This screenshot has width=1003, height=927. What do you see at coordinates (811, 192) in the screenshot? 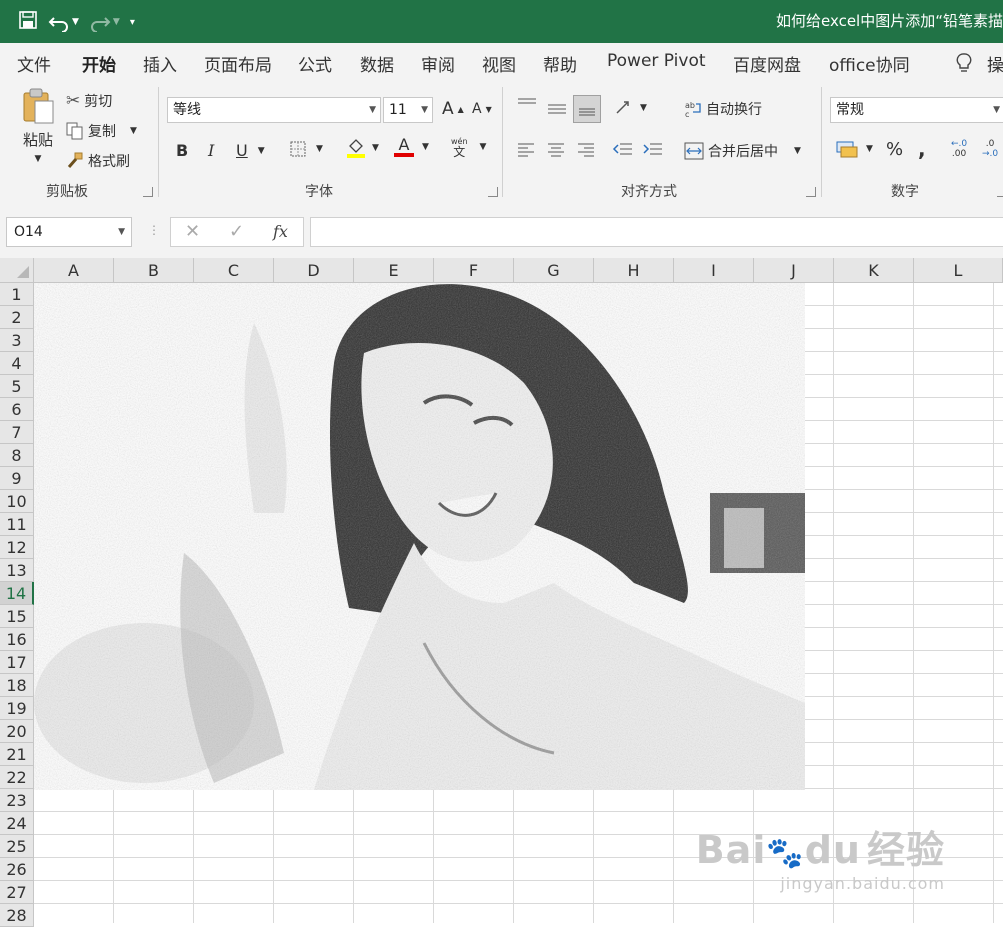
I see `alignment-launcher-icon` at bounding box center [811, 192].